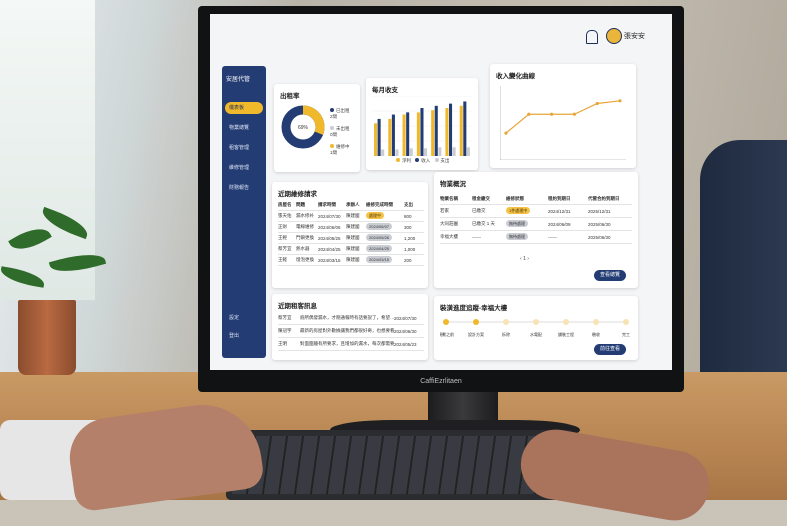  What do you see at coordinates (379, 226) in the screenshot?
I see `status-badge: 2024/06/07` at bounding box center [379, 226].